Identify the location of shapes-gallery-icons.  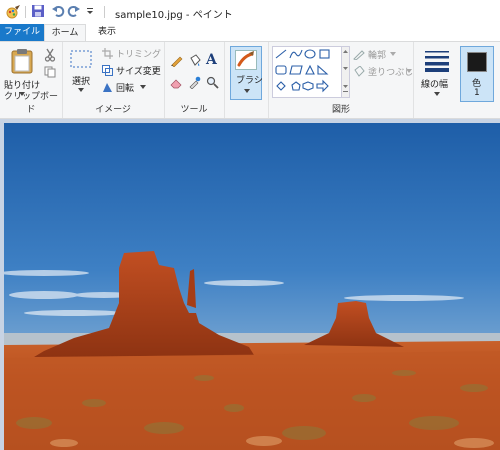
(302, 71).